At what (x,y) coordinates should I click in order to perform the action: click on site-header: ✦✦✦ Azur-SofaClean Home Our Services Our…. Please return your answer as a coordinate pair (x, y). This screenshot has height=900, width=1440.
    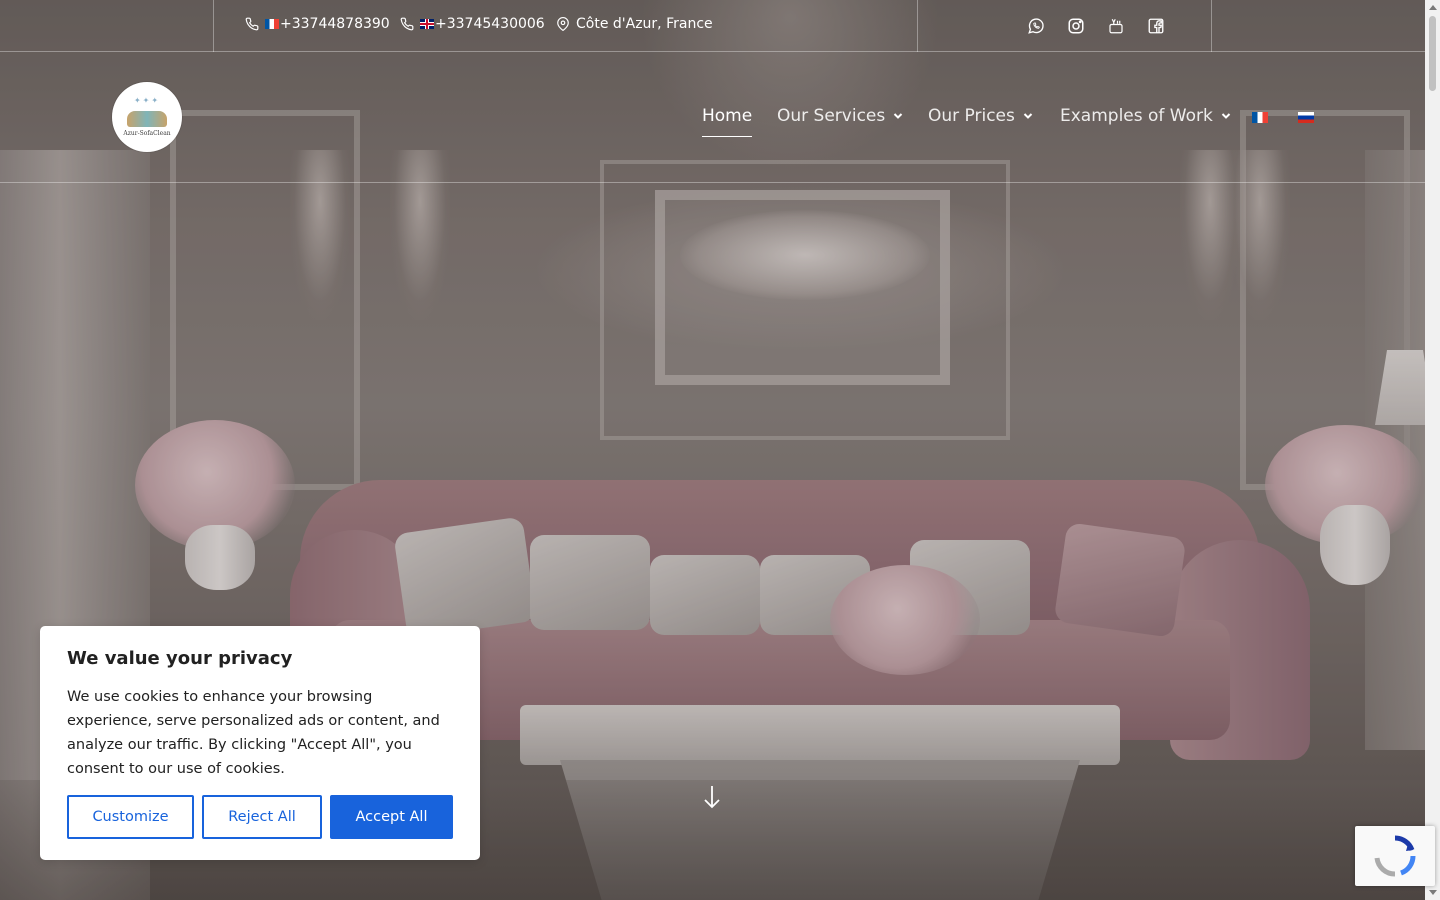
    Looking at the image, I should click on (712, 117).